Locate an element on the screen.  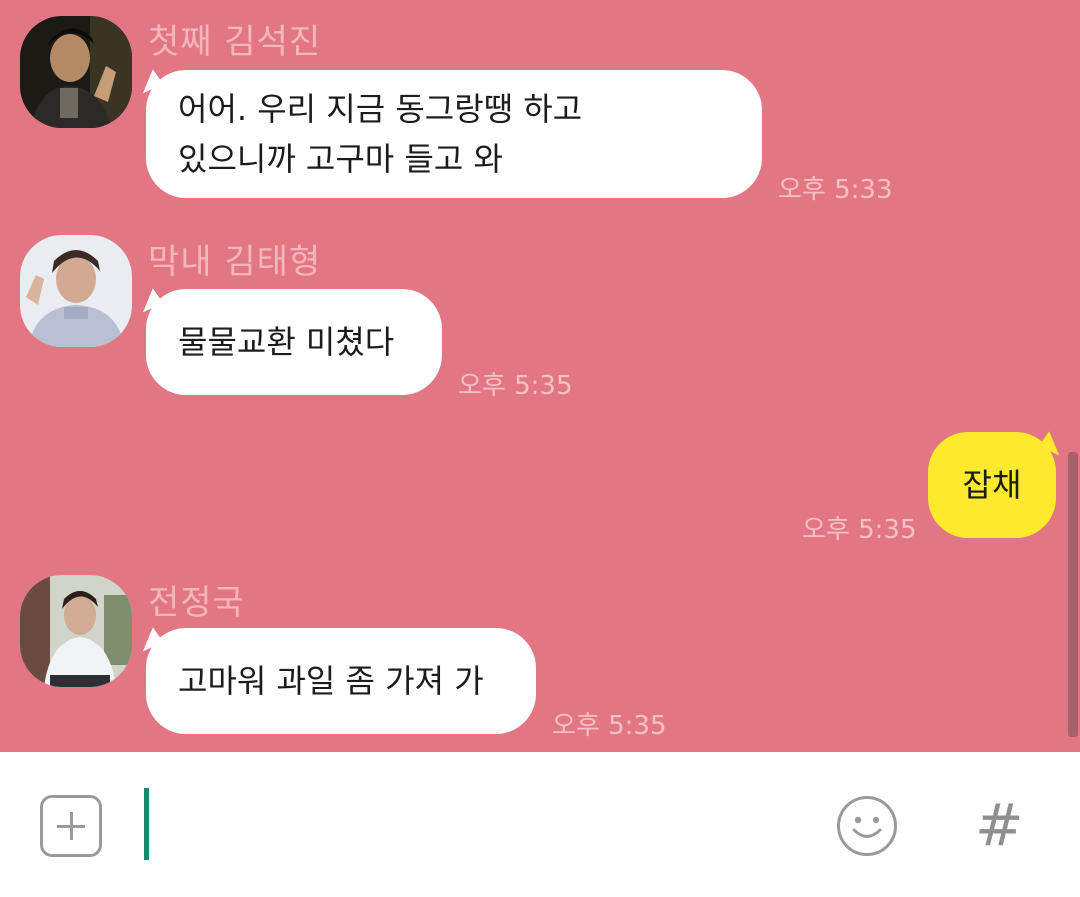
message-timestamp: 오후 5:33 is located at coordinates (835, 190).